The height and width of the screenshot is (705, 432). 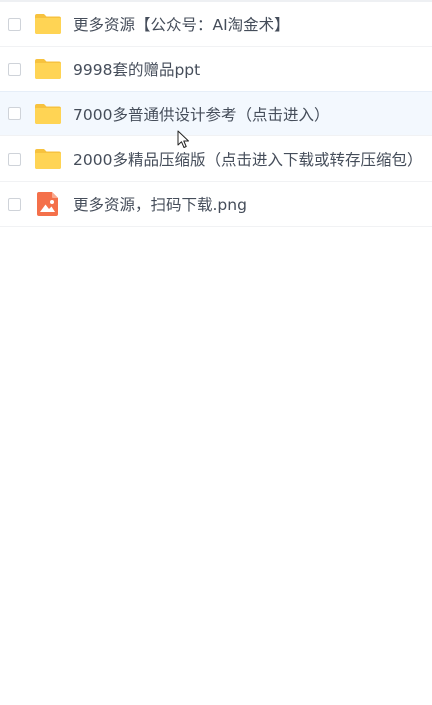 I want to click on image-file-icon, so click(x=48, y=204).